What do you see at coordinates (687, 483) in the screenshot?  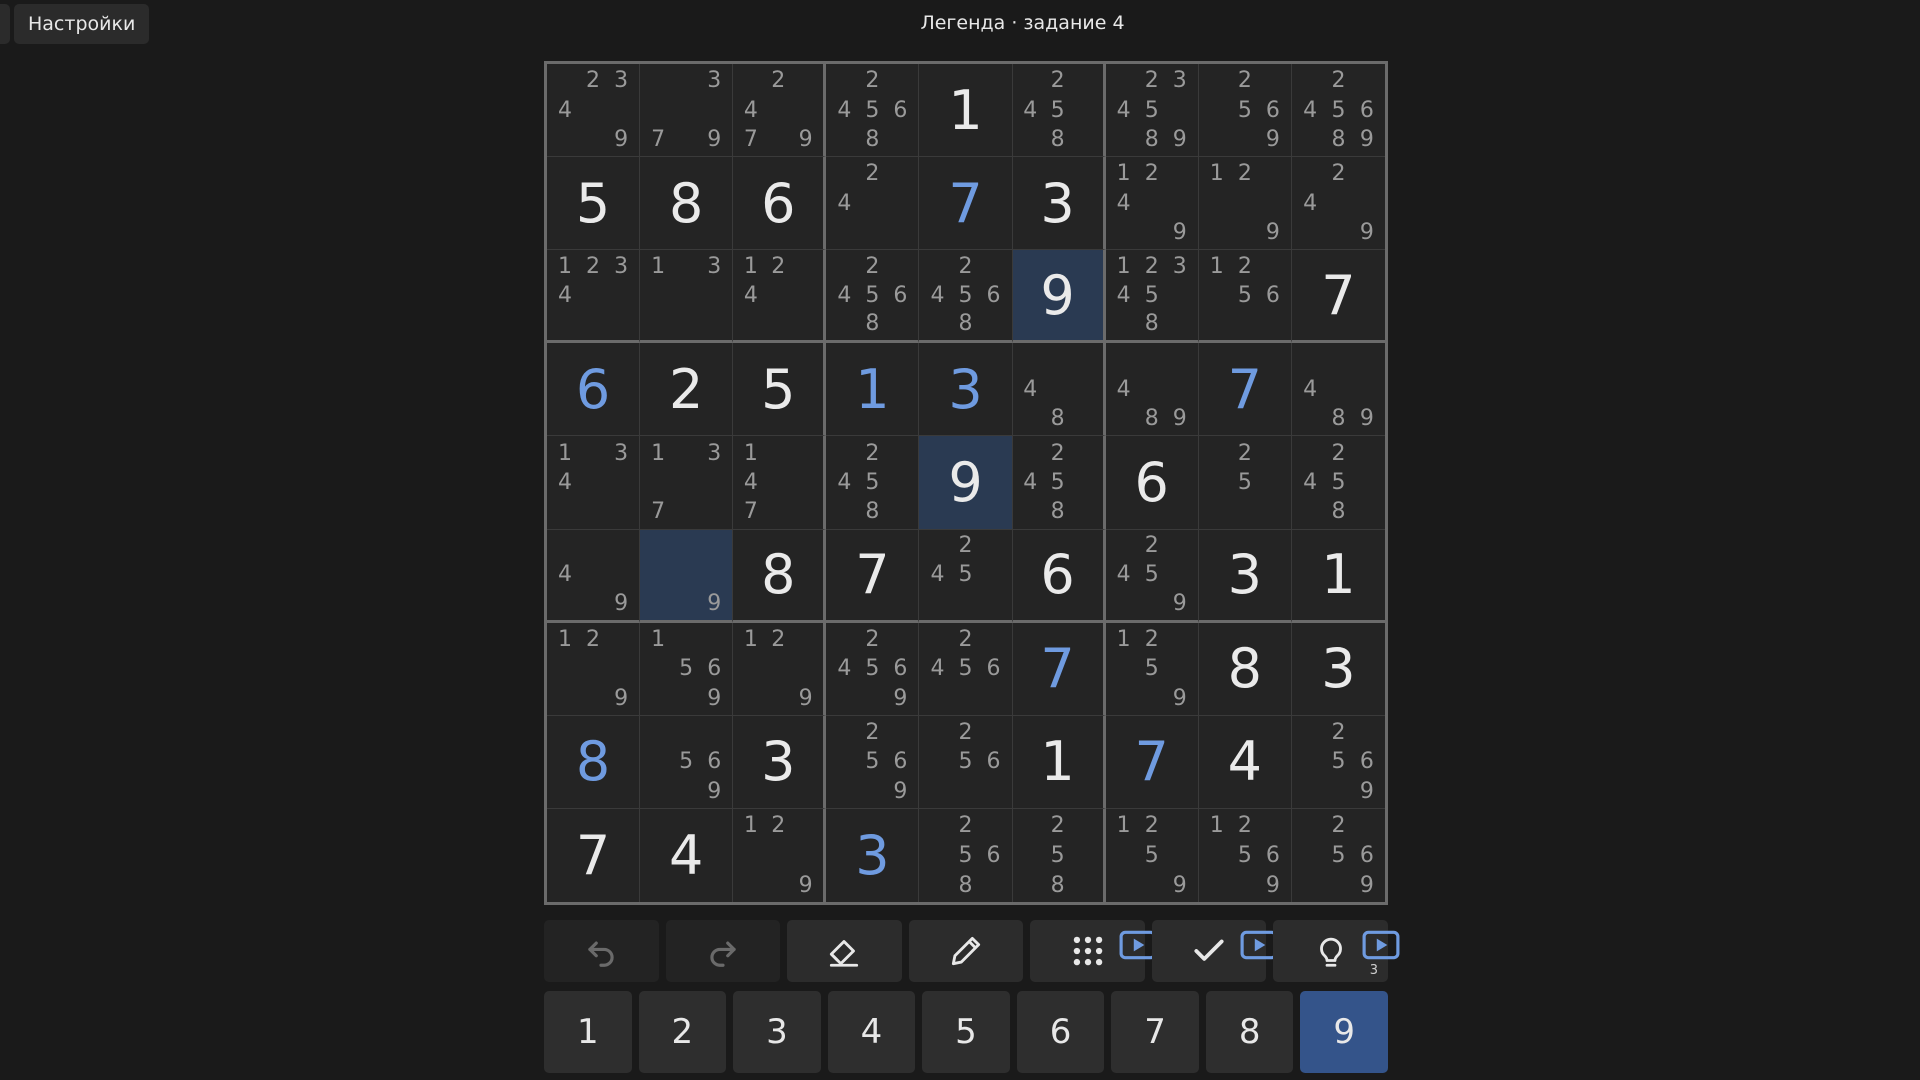 I see `sudoku-cell: 1 3 7` at bounding box center [687, 483].